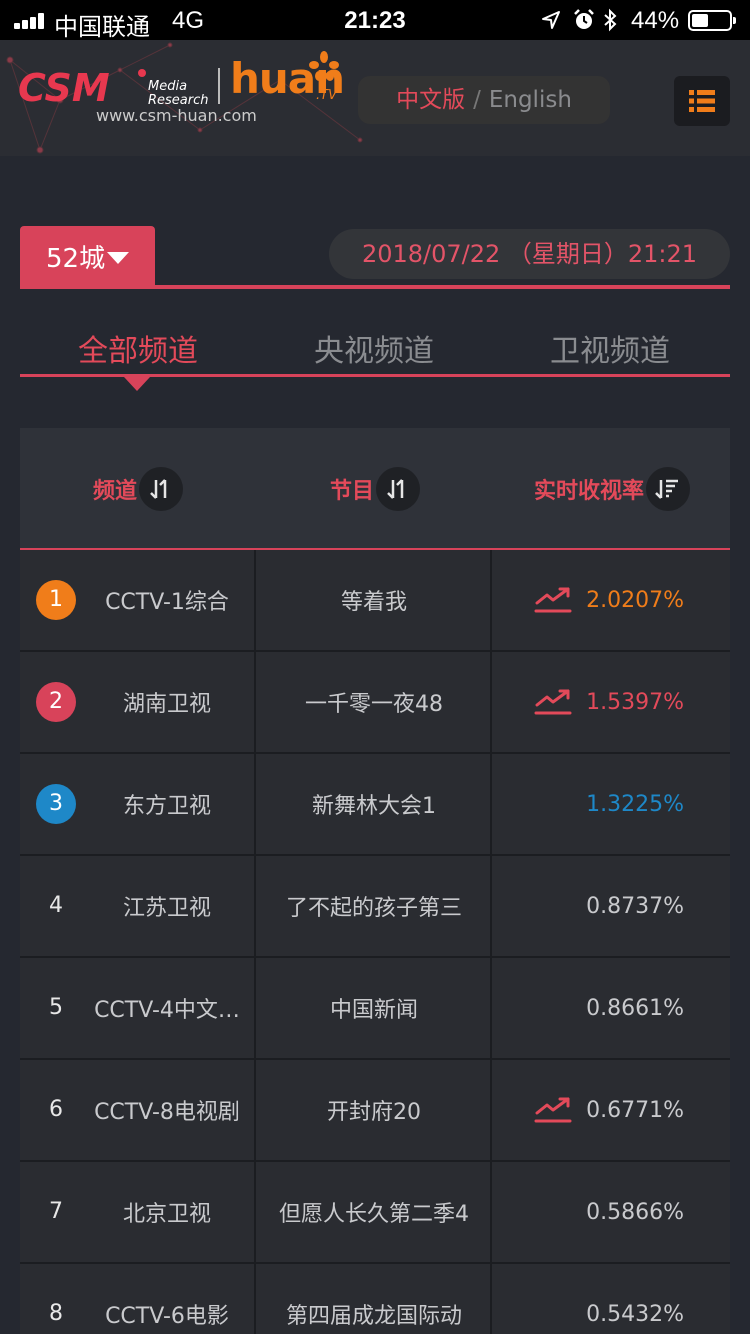  I want to click on channel-cell: 7 北京卫视, so click(138, 1212).